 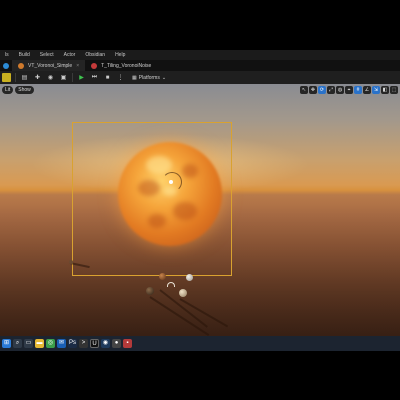 What do you see at coordinates (159, 165) in the screenshot?
I see `surface-highlight` at bounding box center [159, 165].